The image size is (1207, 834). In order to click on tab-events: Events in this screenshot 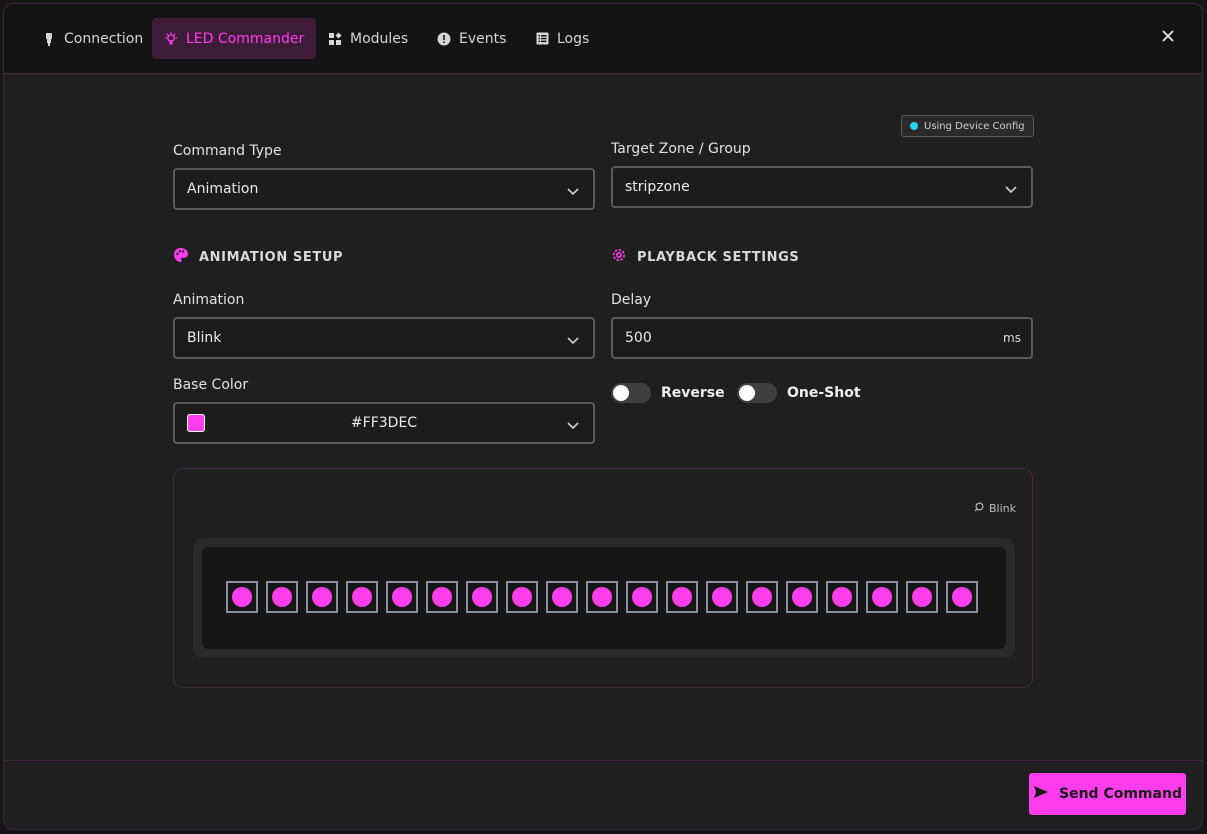, I will do `click(471, 38)`.